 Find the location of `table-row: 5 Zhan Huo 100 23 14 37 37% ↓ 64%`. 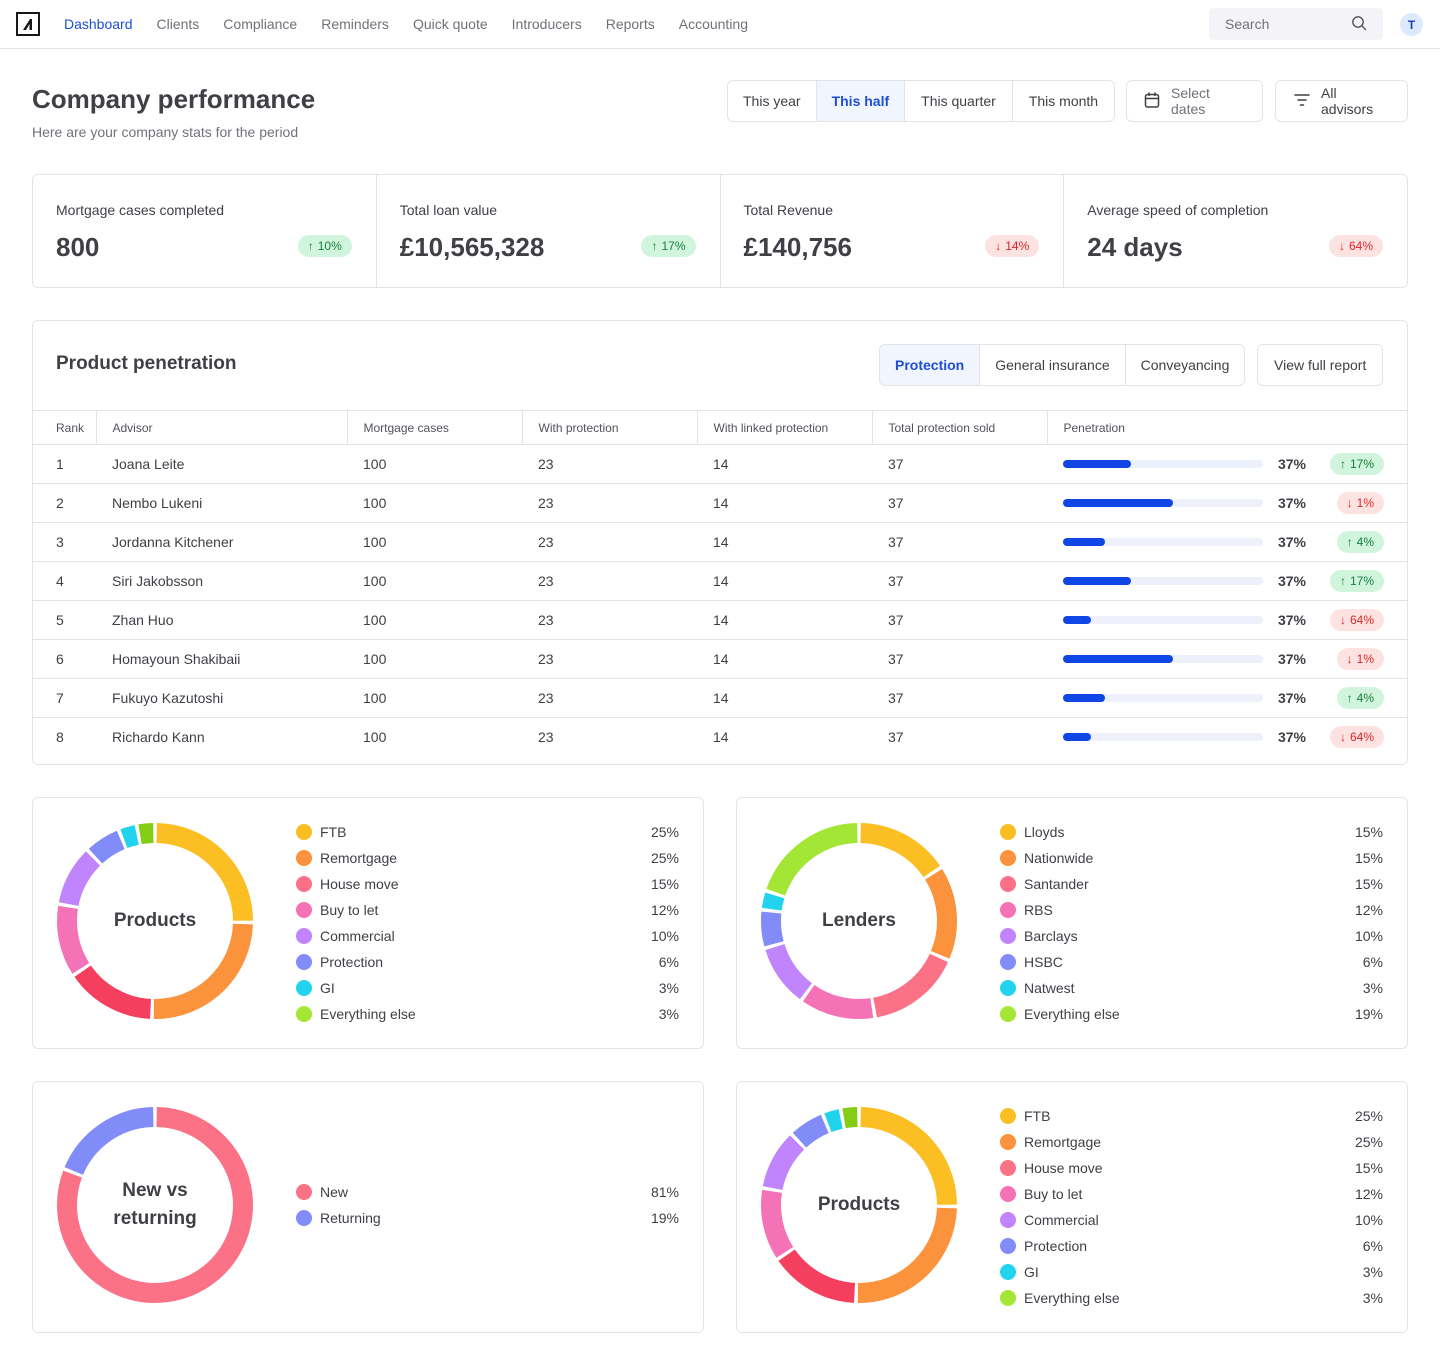

table-row: 5 Zhan Huo 100 23 14 37 37% ↓ 64% is located at coordinates (720, 620).